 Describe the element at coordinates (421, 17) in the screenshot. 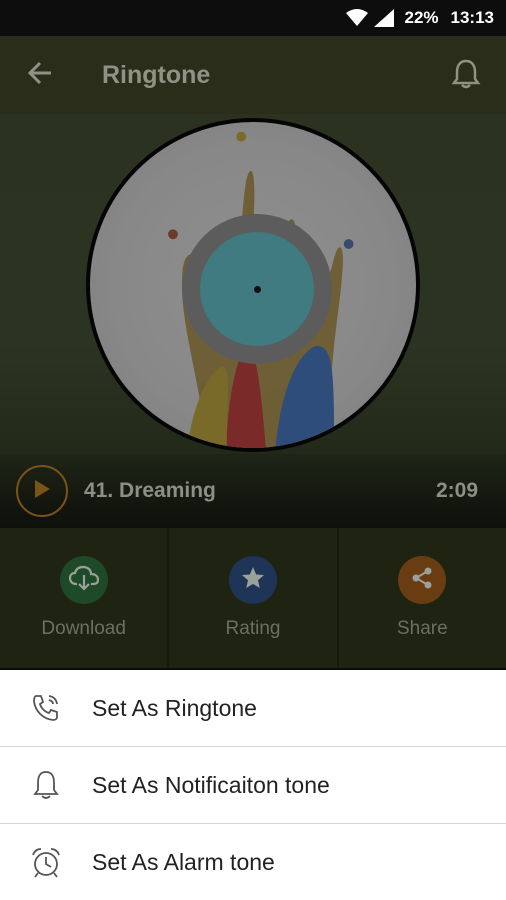

I see `battery-percent: 22%` at that location.